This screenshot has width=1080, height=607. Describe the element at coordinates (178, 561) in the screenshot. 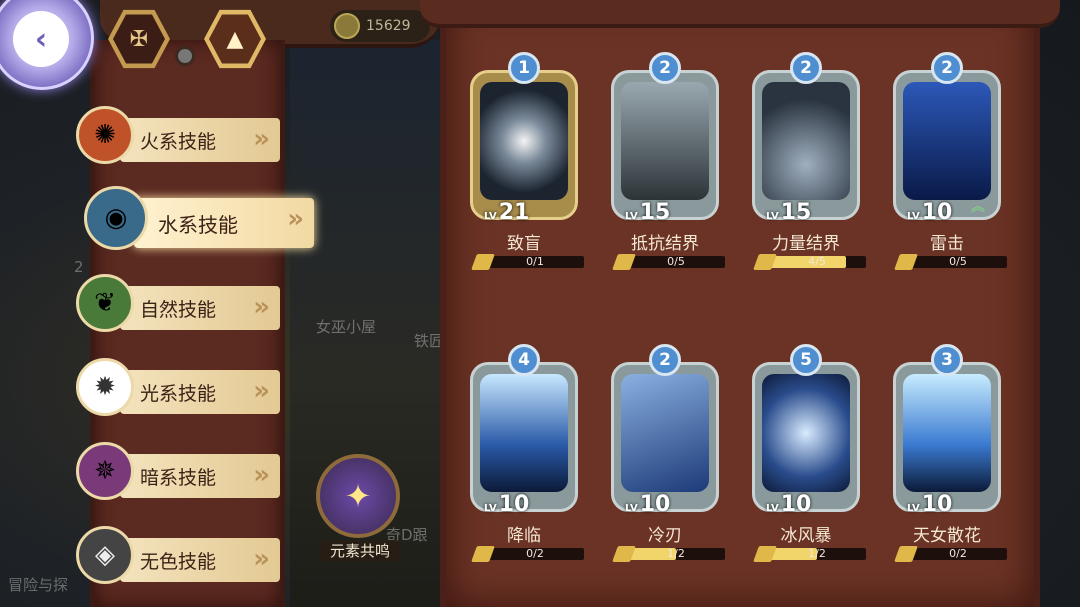

I see `category-label: 无色技能` at that location.